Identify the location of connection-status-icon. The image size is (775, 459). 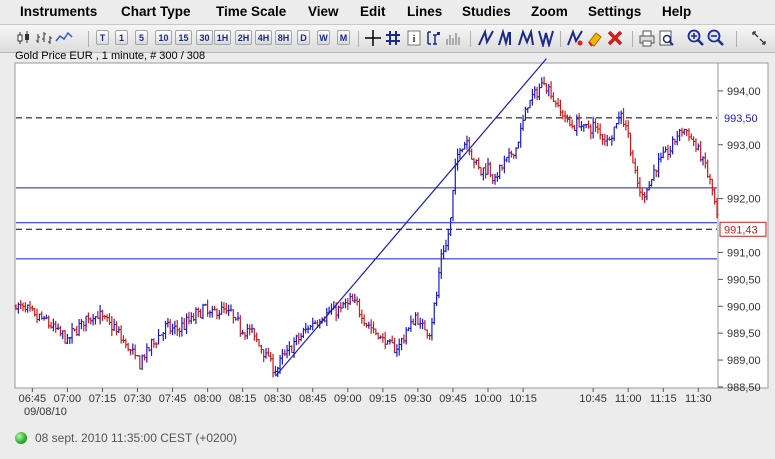
(21, 438).